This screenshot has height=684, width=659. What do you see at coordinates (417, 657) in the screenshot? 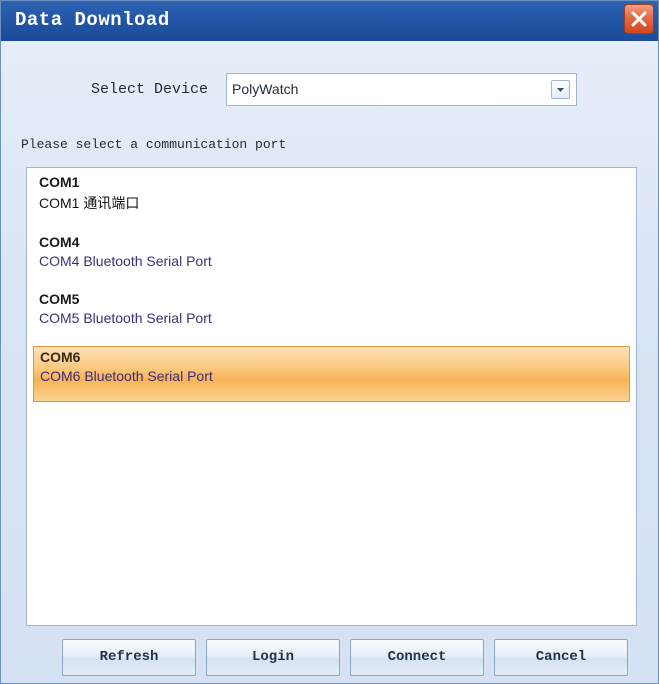
I see `connect-button: Connect` at bounding box center [417, 657].